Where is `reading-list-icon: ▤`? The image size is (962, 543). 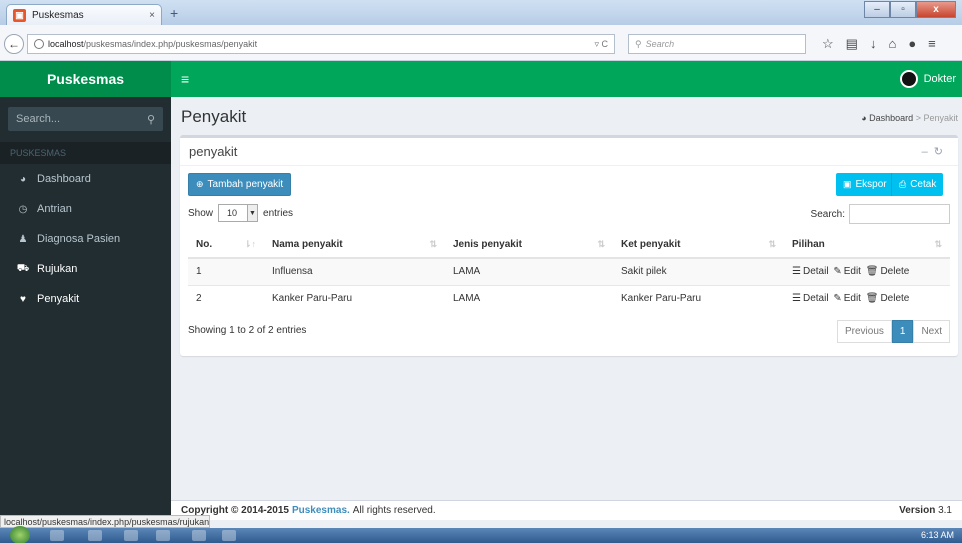 reading-list-icon: ▤ is located at coordinates (852, 44).